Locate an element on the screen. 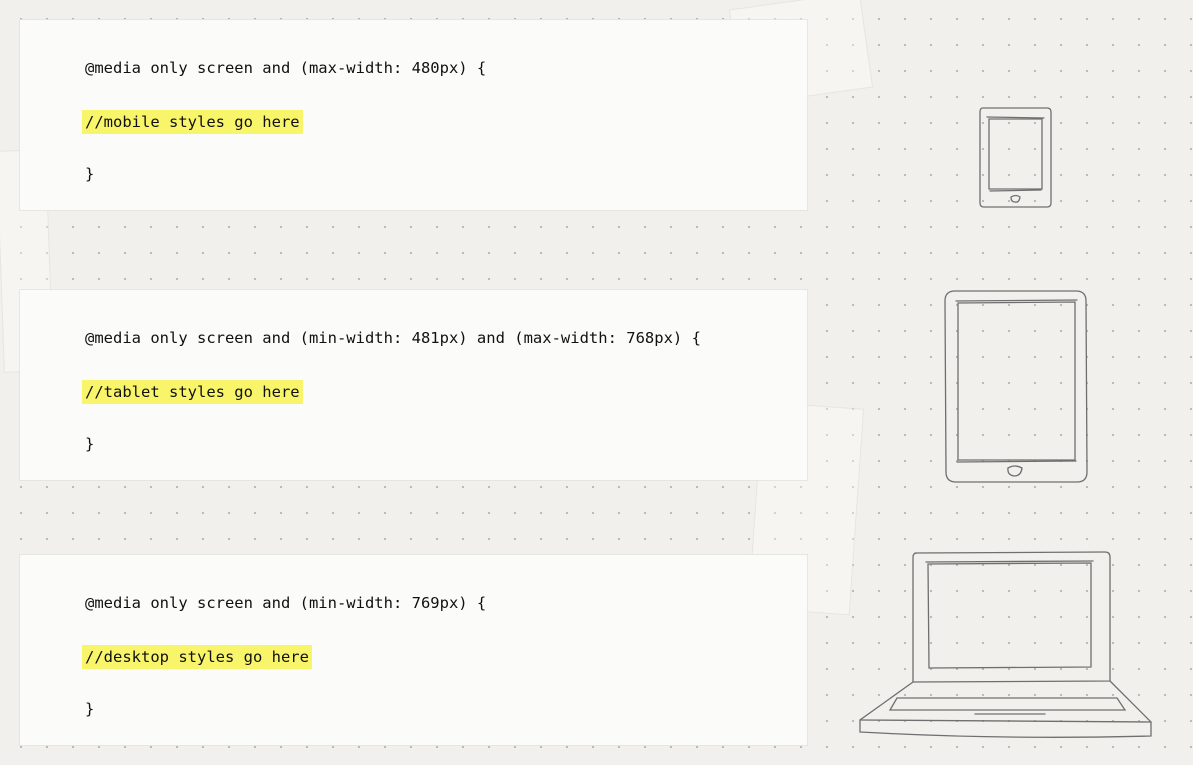  phone-icon is located at coordinates (1016, 158).